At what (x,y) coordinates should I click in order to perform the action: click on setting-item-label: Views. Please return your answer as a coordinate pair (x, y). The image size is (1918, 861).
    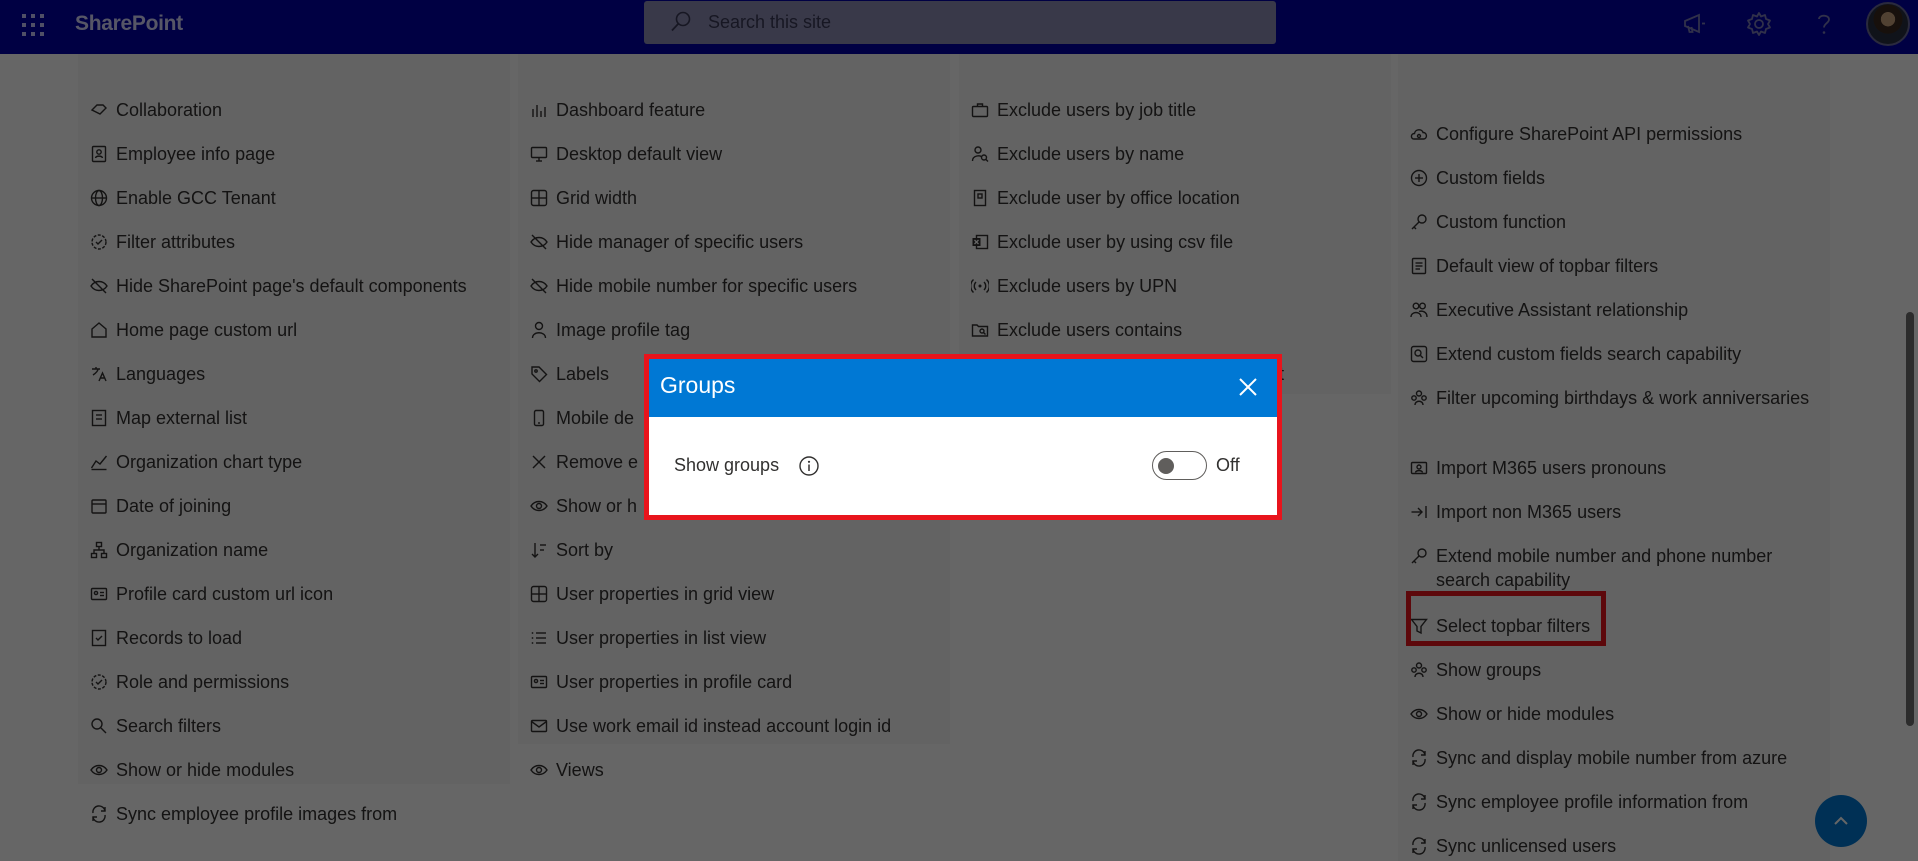
    Looking at the image, I should click on (580, 770).